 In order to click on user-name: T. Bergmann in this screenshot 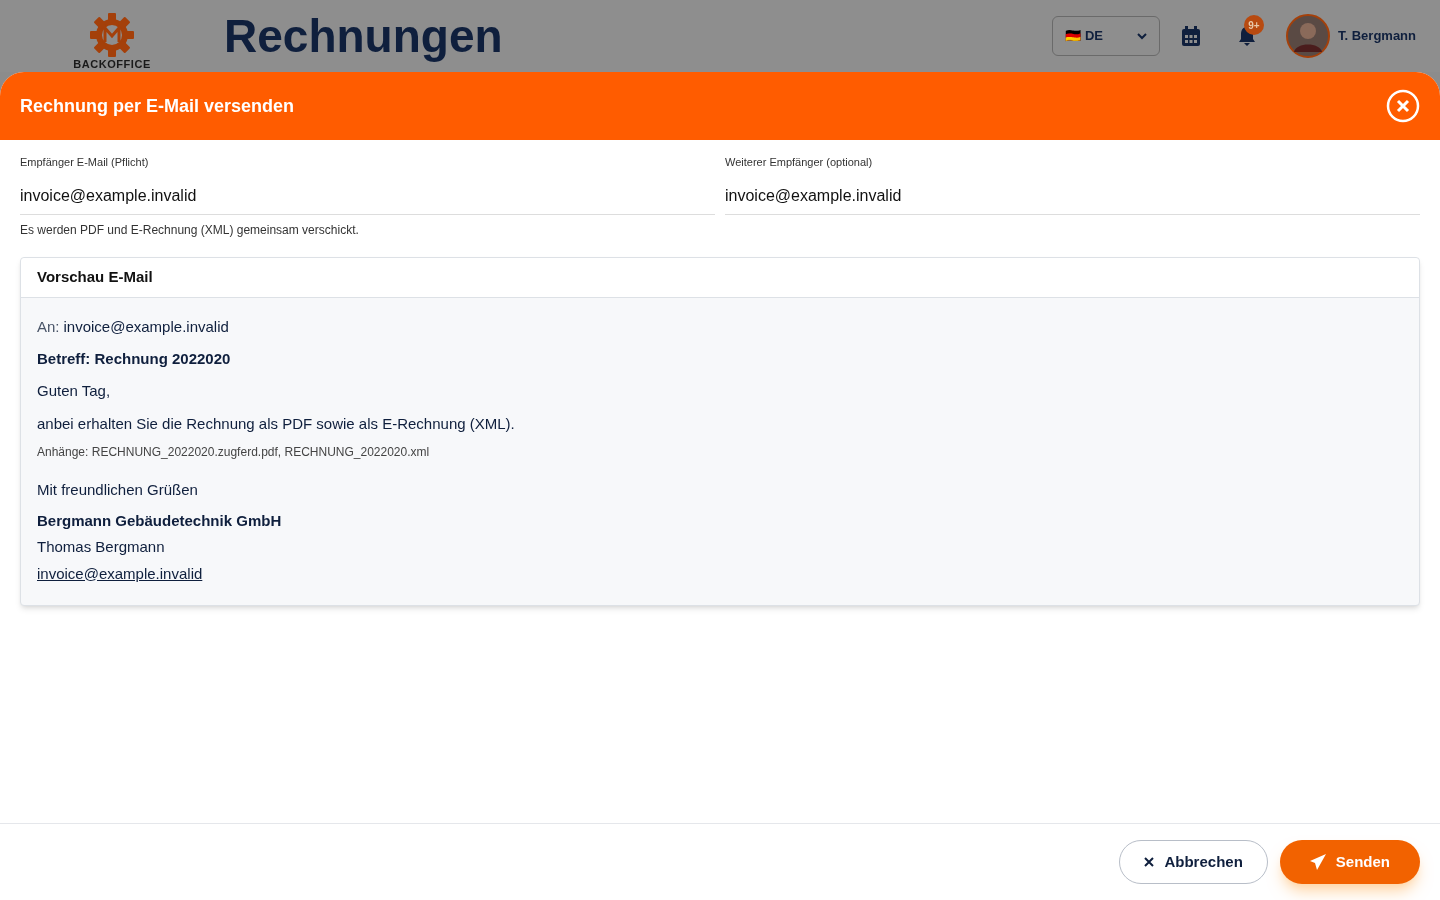, I will do `click(1377, 36)`.